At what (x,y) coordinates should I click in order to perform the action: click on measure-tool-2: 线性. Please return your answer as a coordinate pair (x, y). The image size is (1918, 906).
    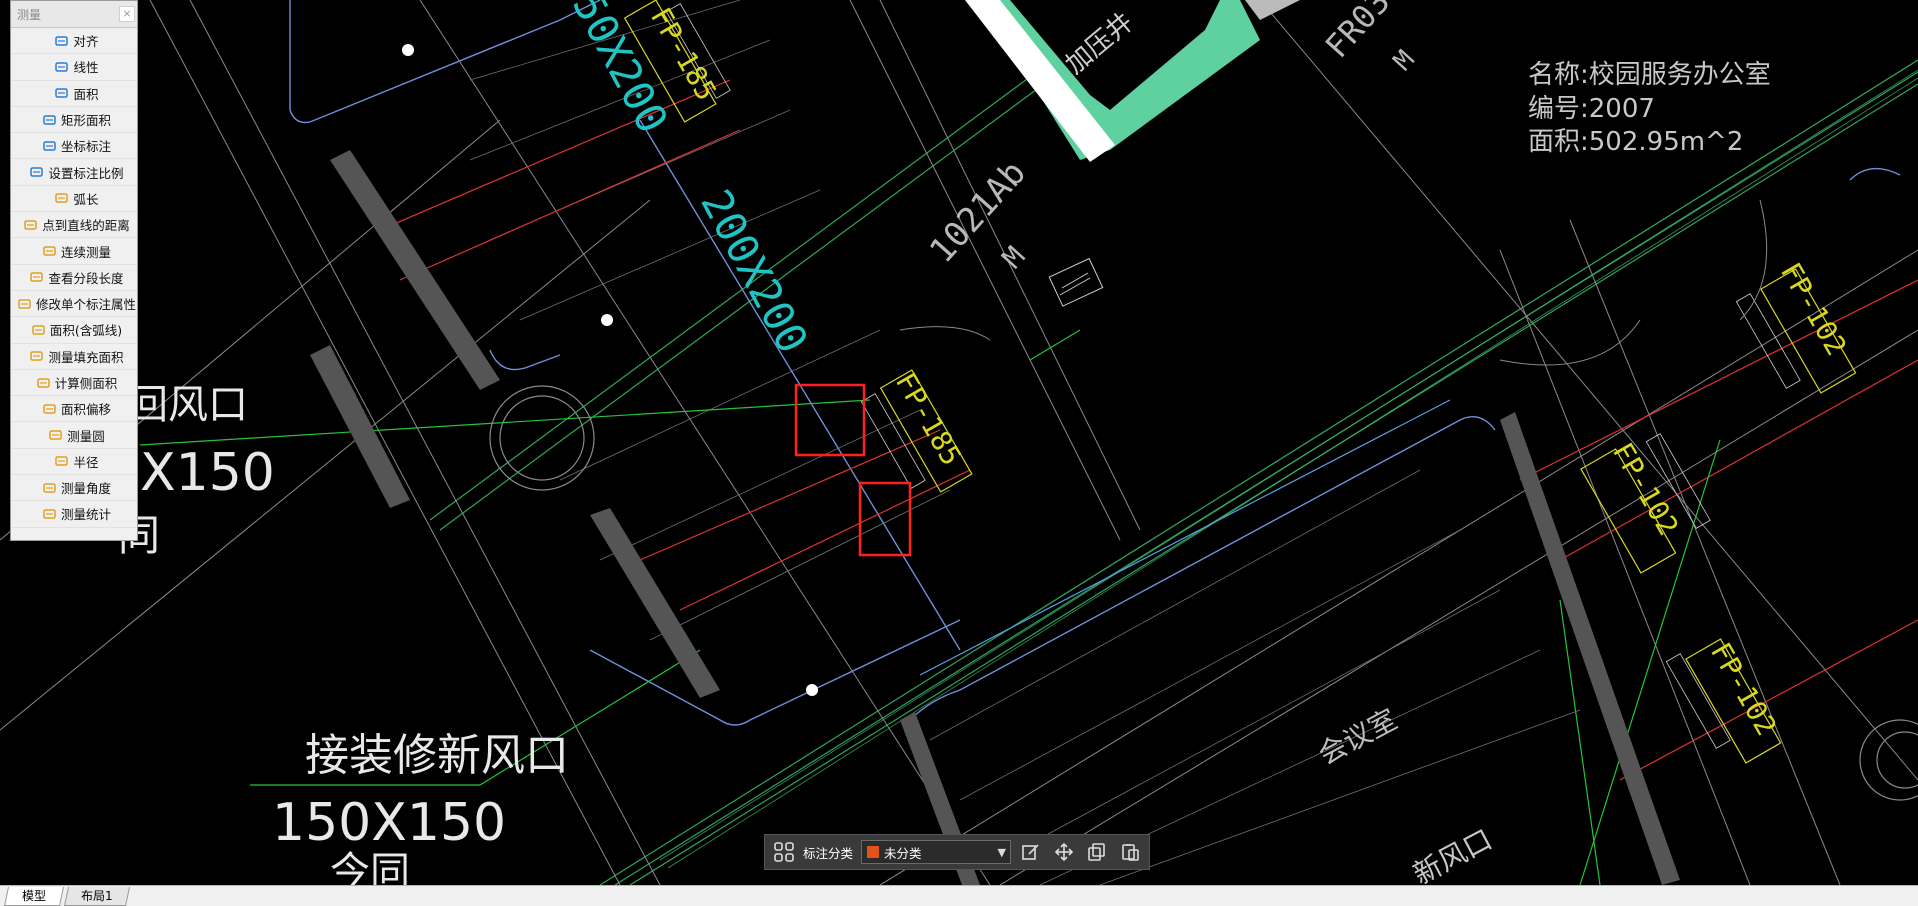
    Looking at the image, I should click on (74, 67).